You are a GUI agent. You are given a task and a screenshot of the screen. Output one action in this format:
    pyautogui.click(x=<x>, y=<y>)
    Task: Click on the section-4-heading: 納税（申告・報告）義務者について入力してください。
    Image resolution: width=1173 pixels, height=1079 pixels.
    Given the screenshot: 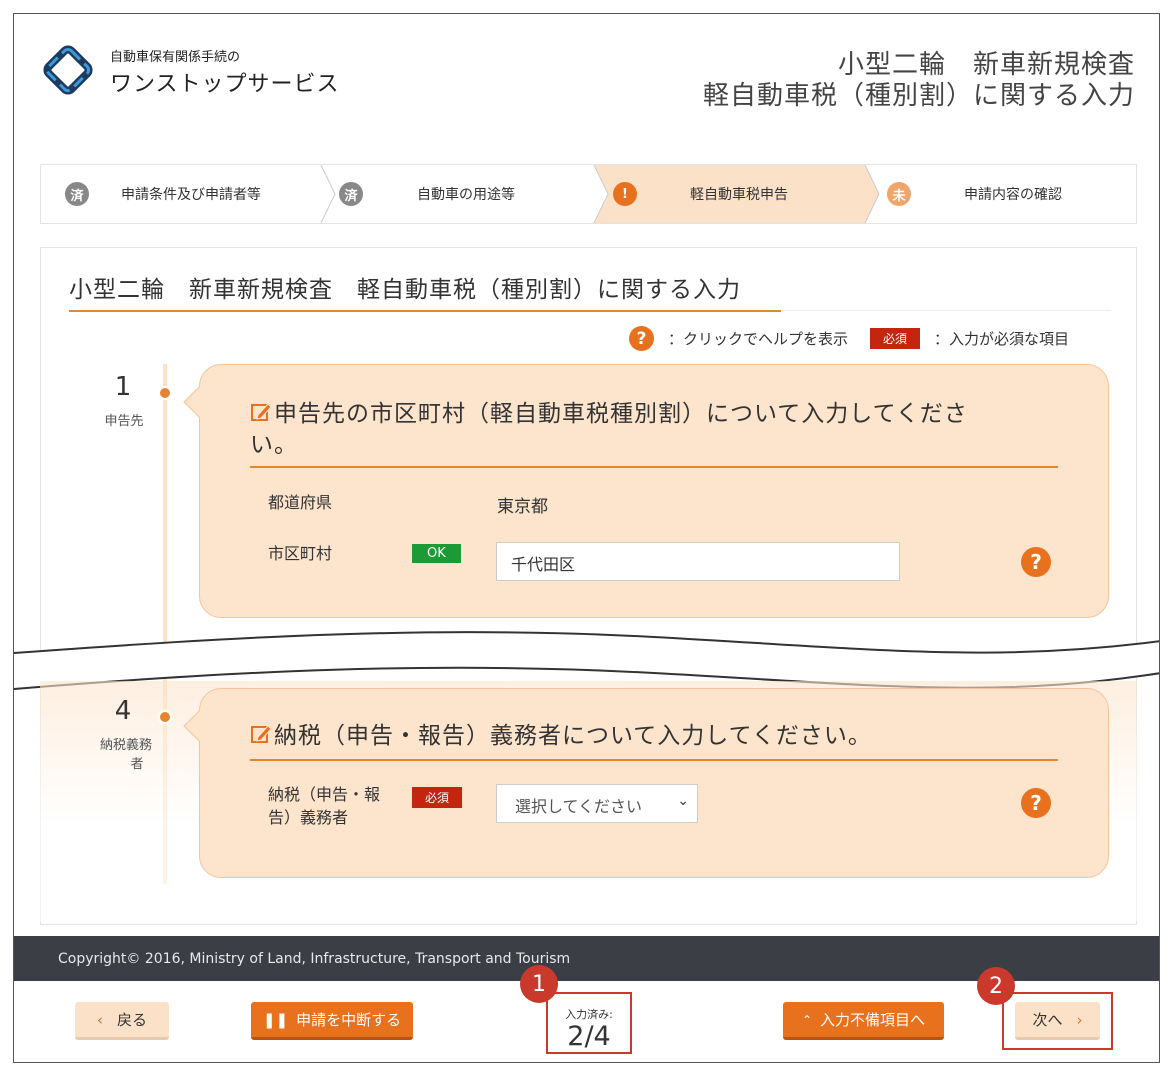 What is the action you would take?
    pyautogui.click(x=561, y=736)
    